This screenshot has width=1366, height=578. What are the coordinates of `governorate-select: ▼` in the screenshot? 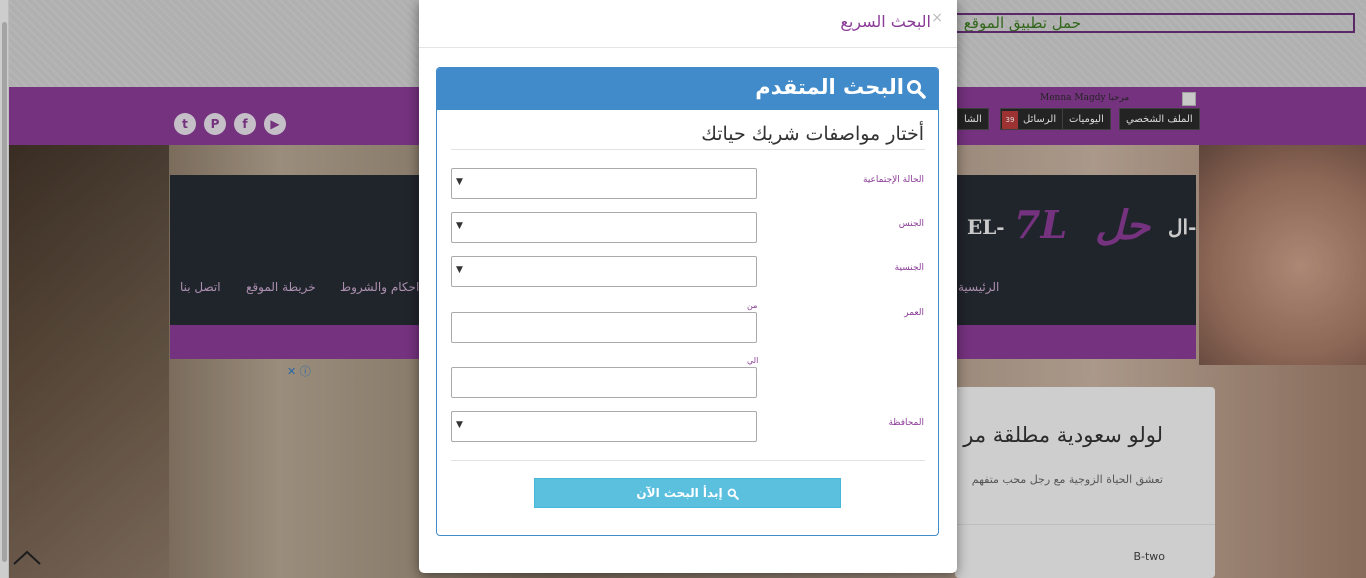 It's located at (604, 426).